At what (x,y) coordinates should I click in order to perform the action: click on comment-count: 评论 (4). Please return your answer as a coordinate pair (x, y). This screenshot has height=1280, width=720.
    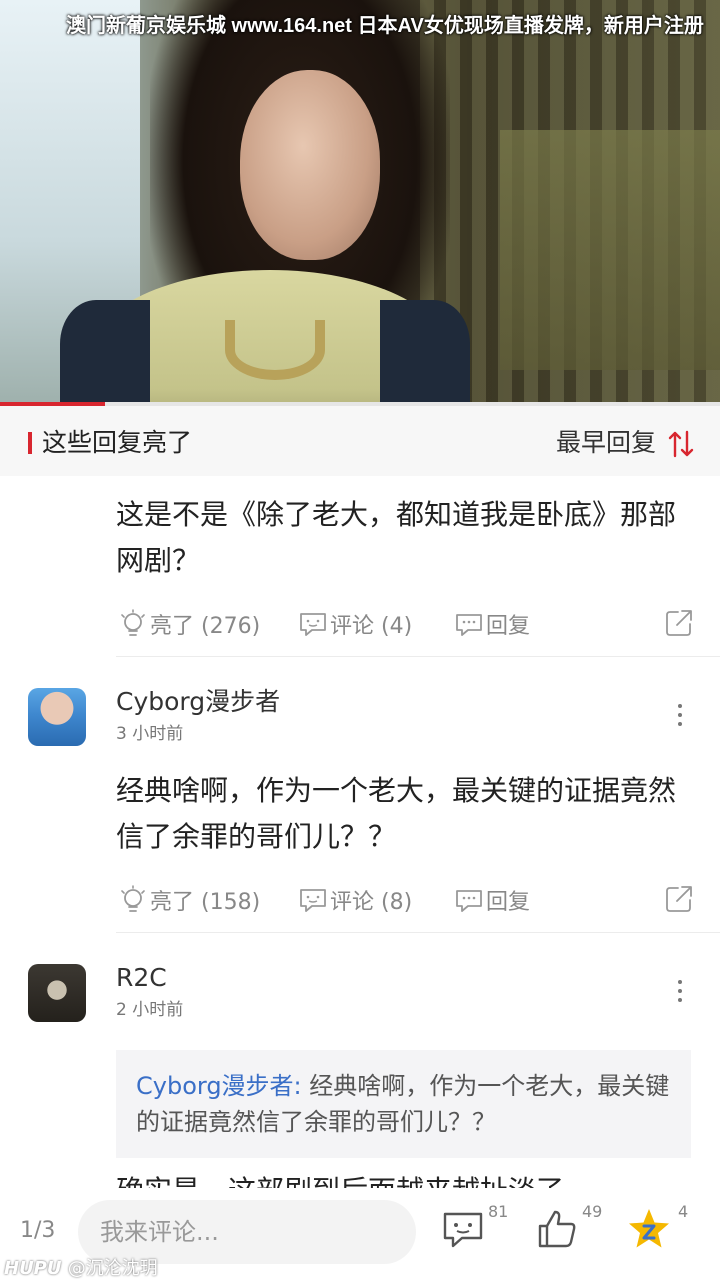
    Looking at the image, I should click on (371, 626).